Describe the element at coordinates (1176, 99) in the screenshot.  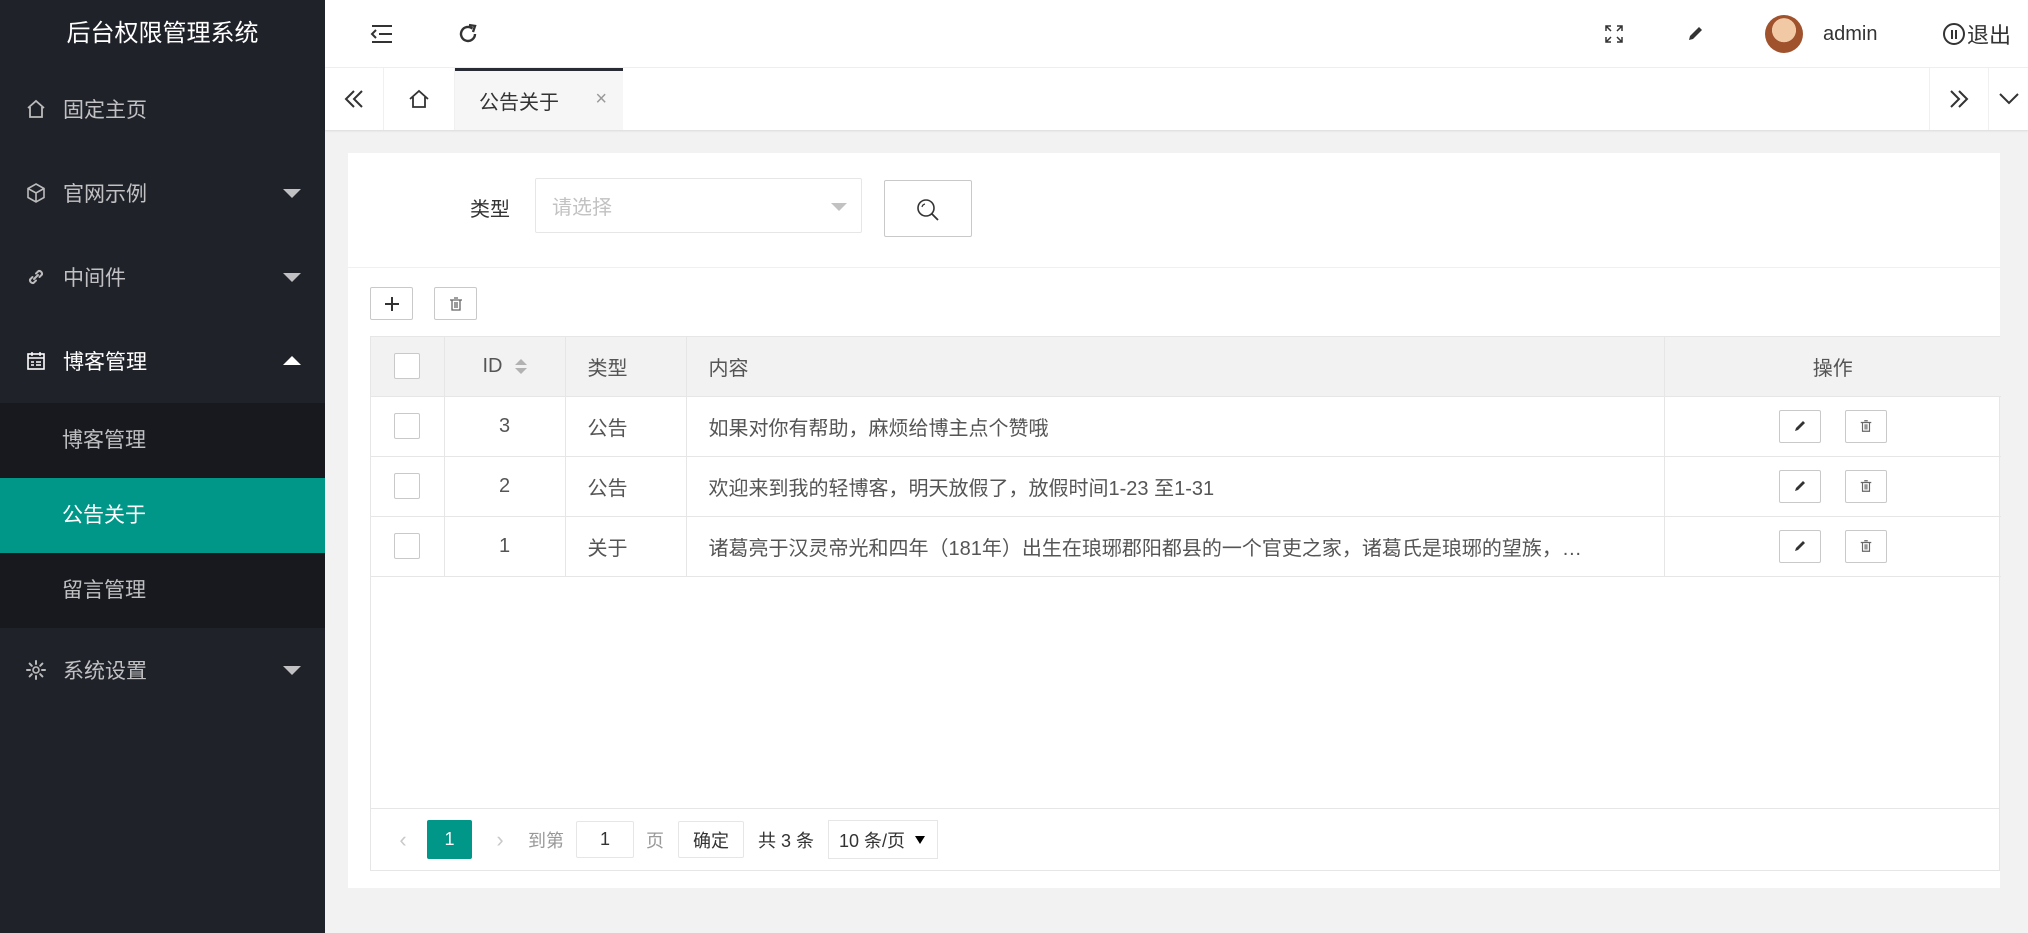
I see `tab-bar: 公告关于 ×` at that location.